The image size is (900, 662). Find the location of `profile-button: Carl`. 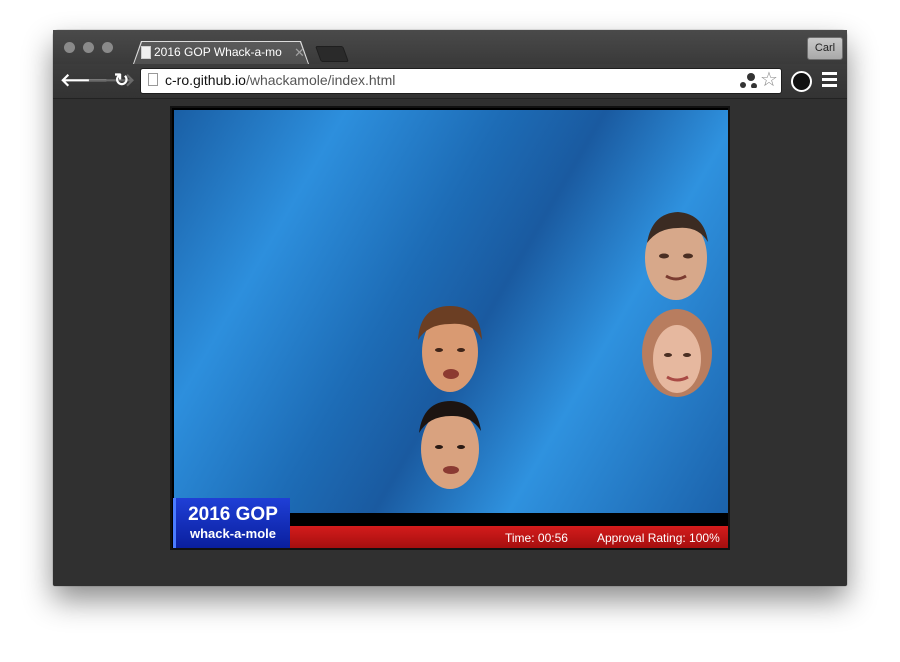

profile-button: Carl is located at coordinates (825, 48).